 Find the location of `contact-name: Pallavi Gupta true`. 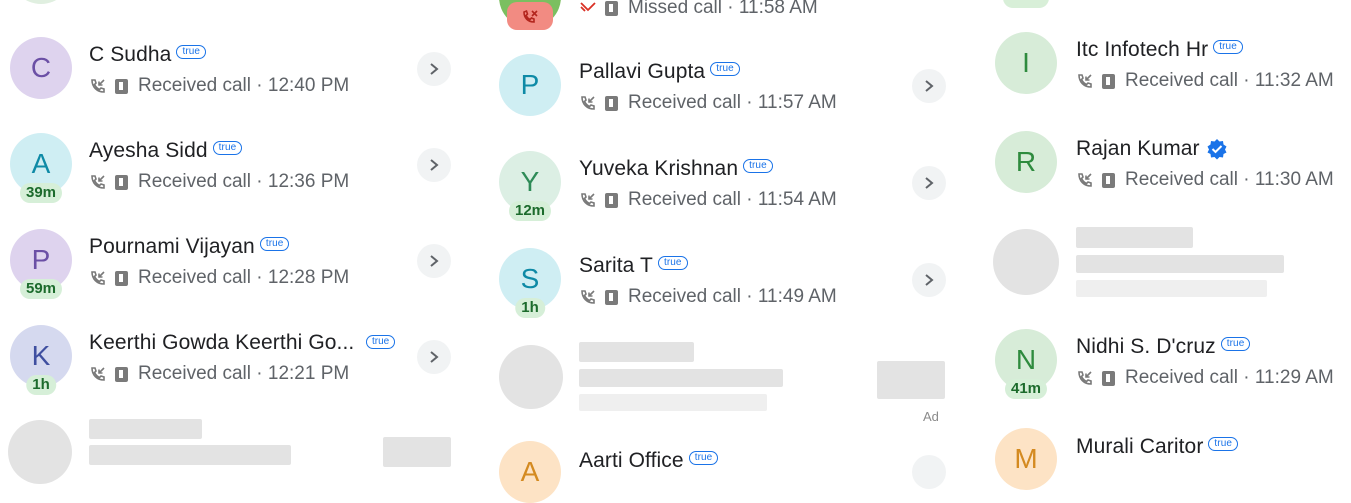

contact-name: Pallavi Gupta true is located at coordinates (659, 72).